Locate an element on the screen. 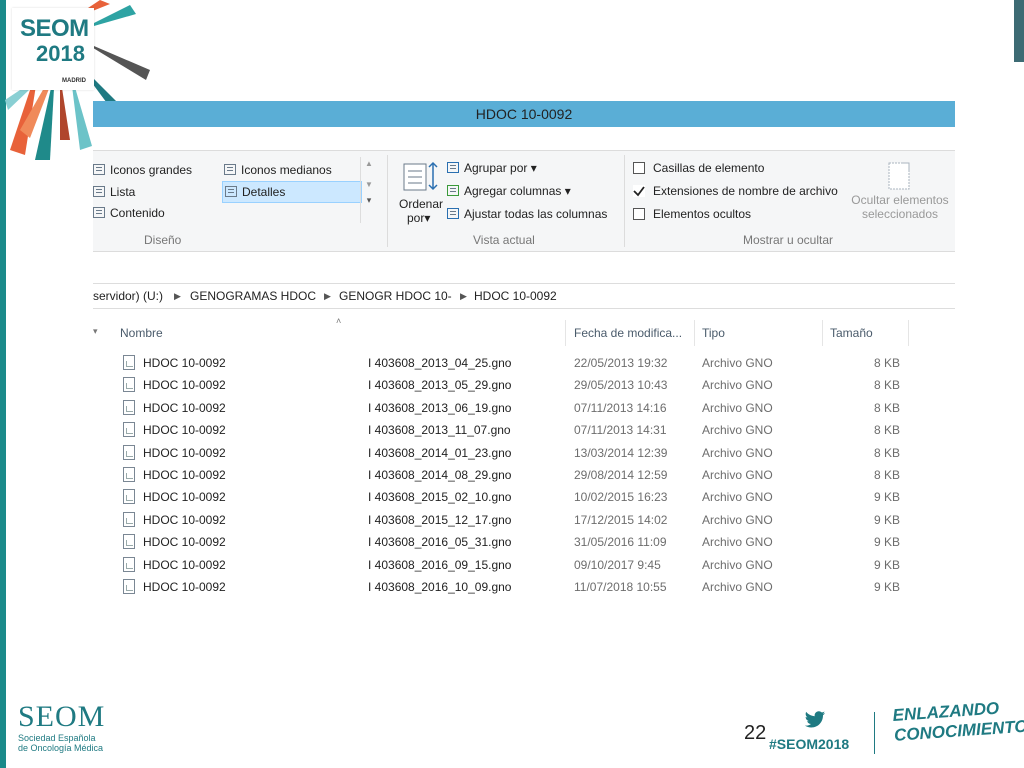 This screenshot has width=1024, height=768. layout-medium-icons: Iconos medianos is located at coordinates (278, 170).